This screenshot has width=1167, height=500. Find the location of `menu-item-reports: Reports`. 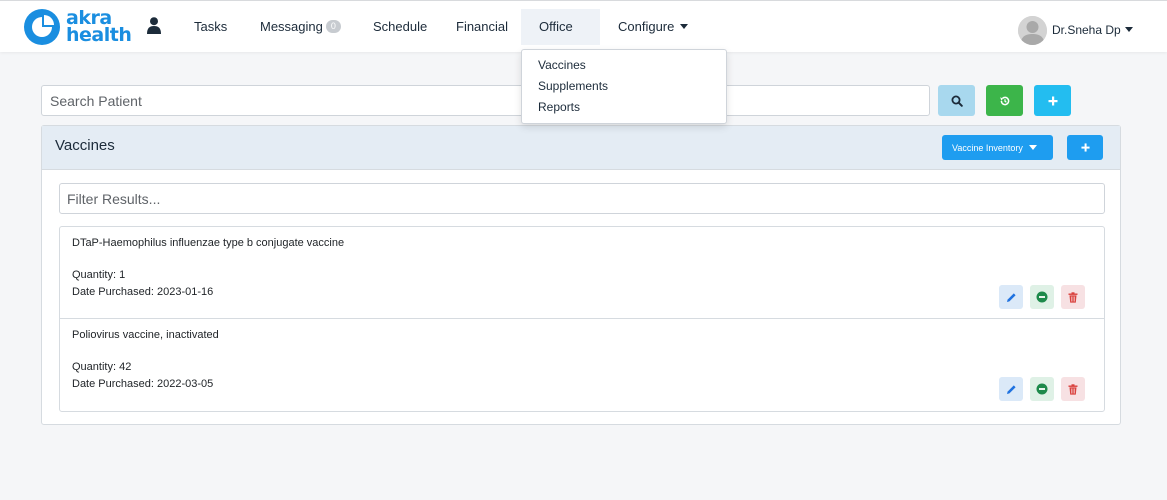

menu-item-reports: Reports is located at coordinates (624, 107).